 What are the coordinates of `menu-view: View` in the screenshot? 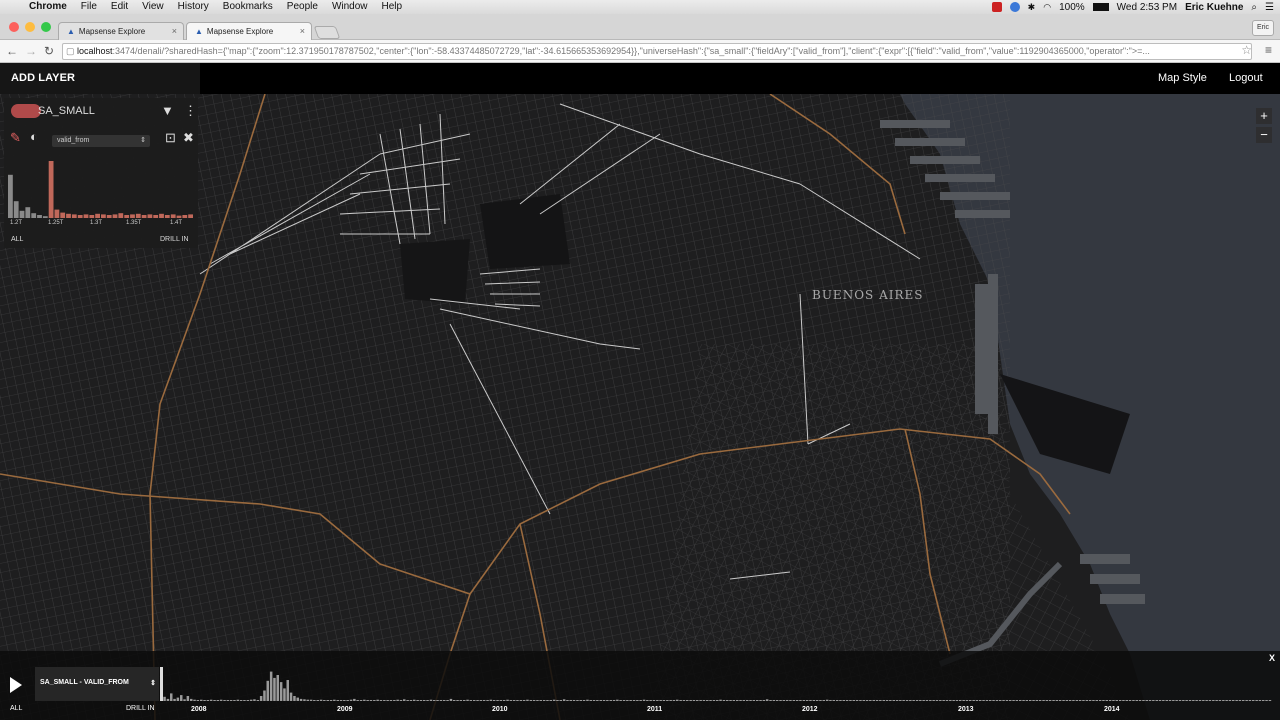 It's located at (153, 7).